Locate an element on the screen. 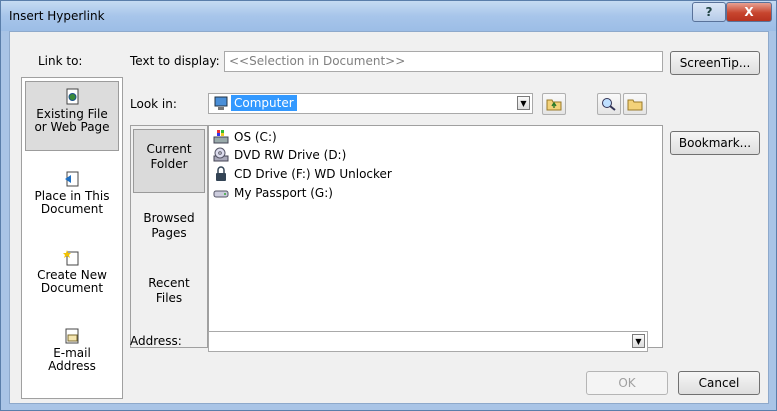  cd-drive-icon is located at coordinates (221, 173).